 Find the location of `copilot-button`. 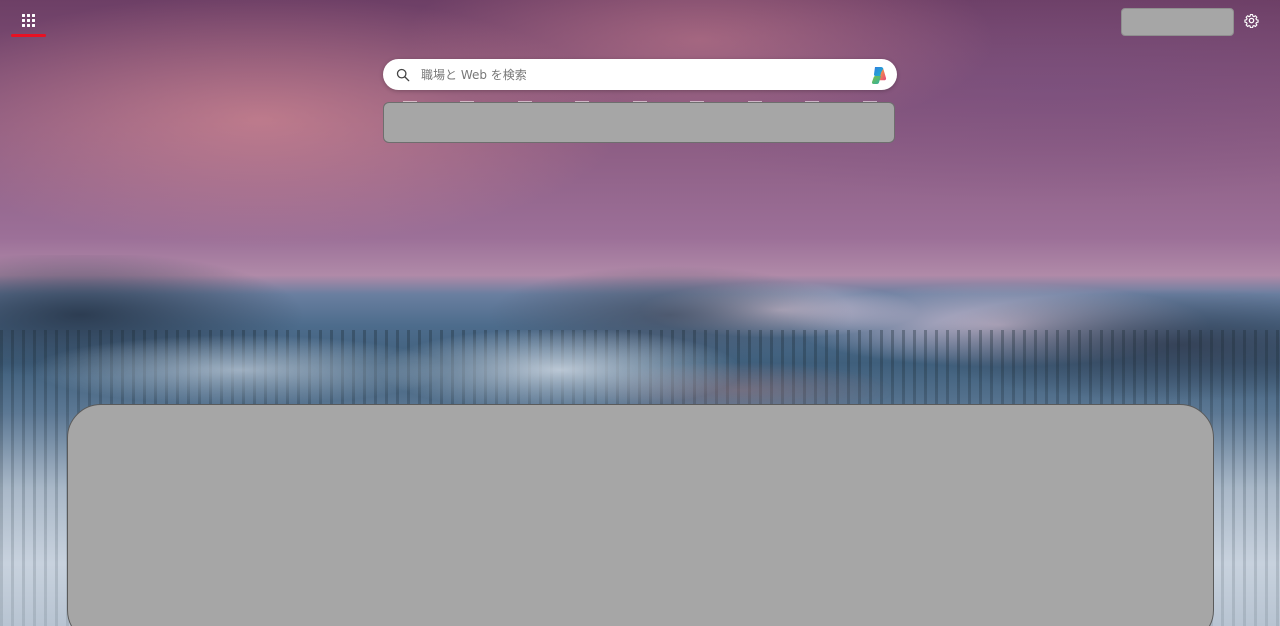

copilot-button is located at coordinates (880, 75).